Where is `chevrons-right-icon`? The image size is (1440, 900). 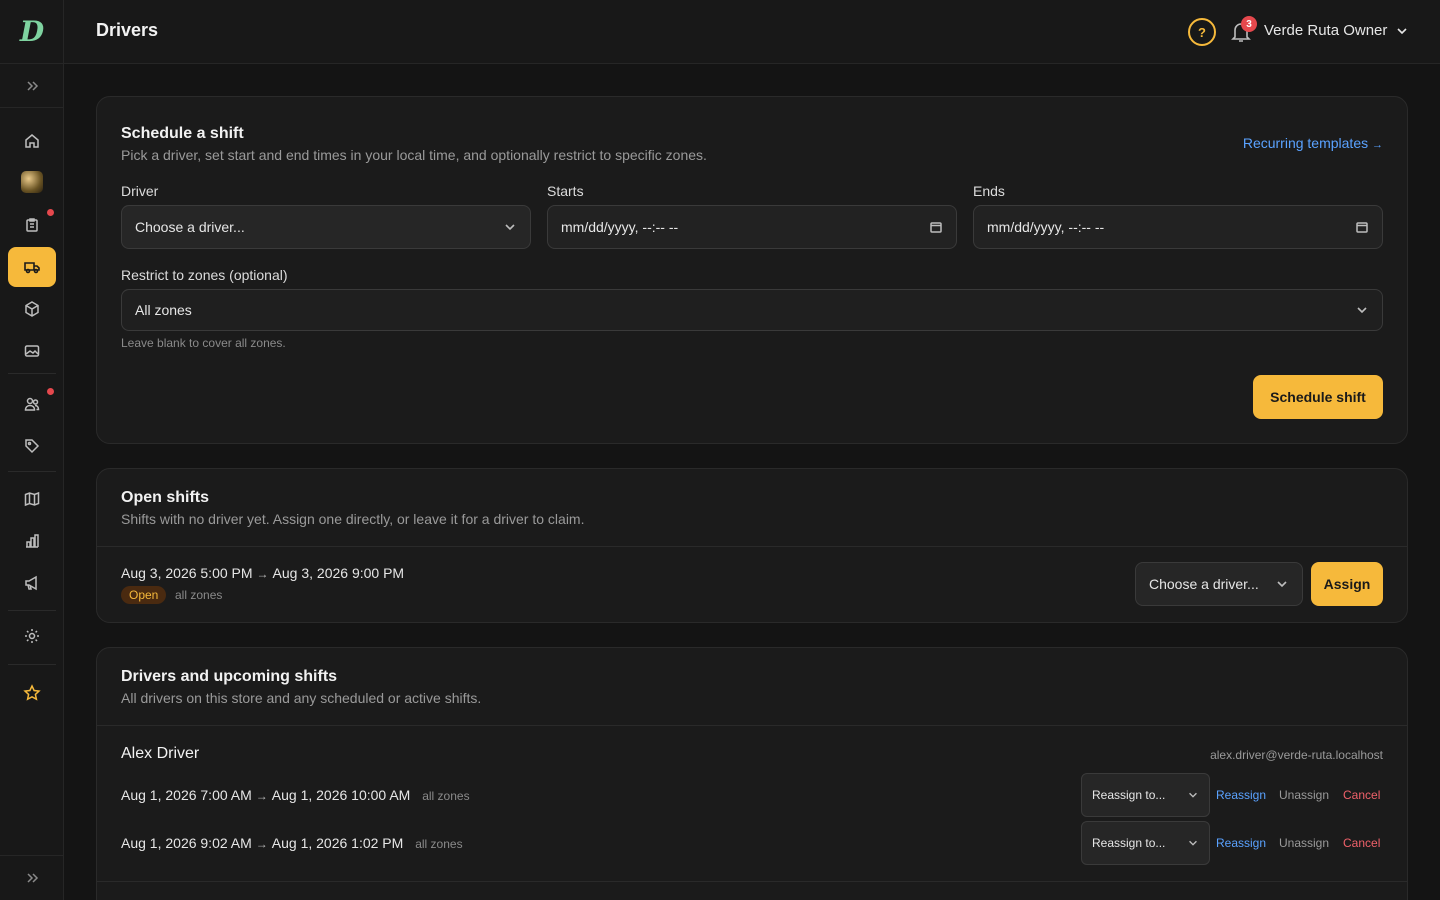
chevrons-right-icon is located at coordinates (33, 85).